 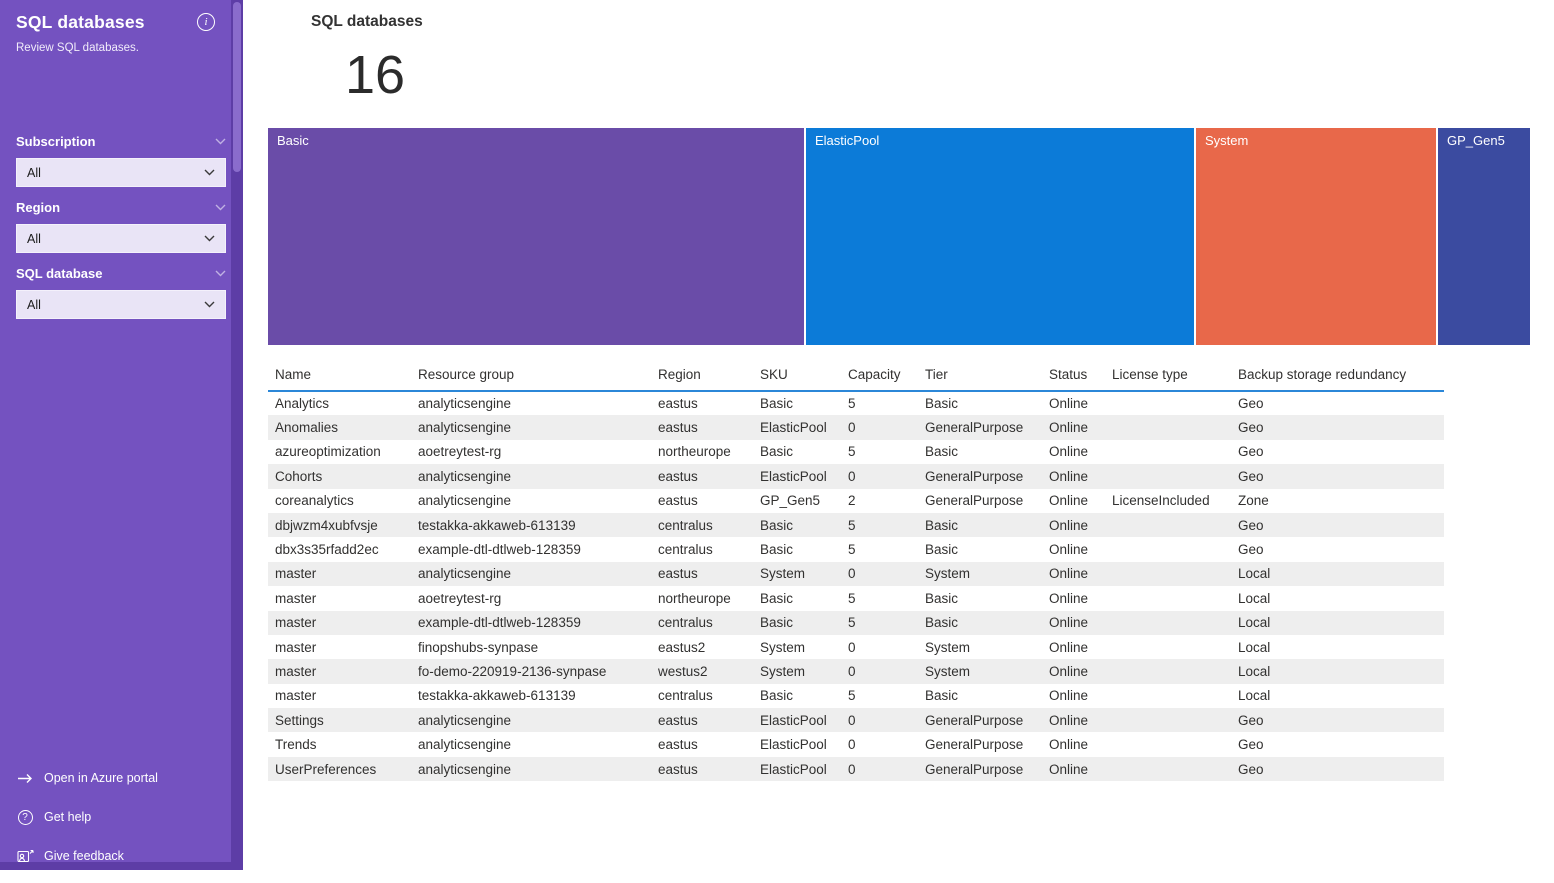 I want to click on help-icon: ?, so click(x=25, y=817).